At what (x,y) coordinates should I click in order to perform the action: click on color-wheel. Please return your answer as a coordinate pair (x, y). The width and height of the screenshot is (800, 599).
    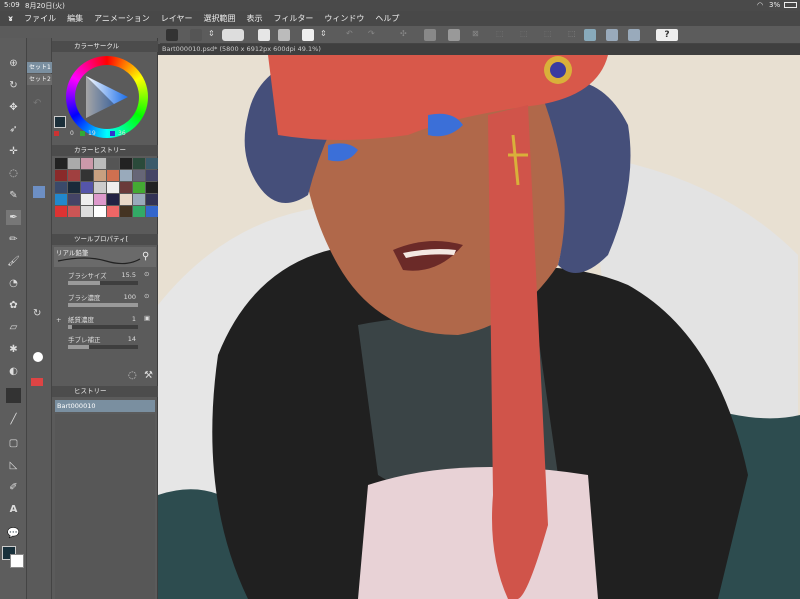
    Looking at the image, I should click on (107, 97).